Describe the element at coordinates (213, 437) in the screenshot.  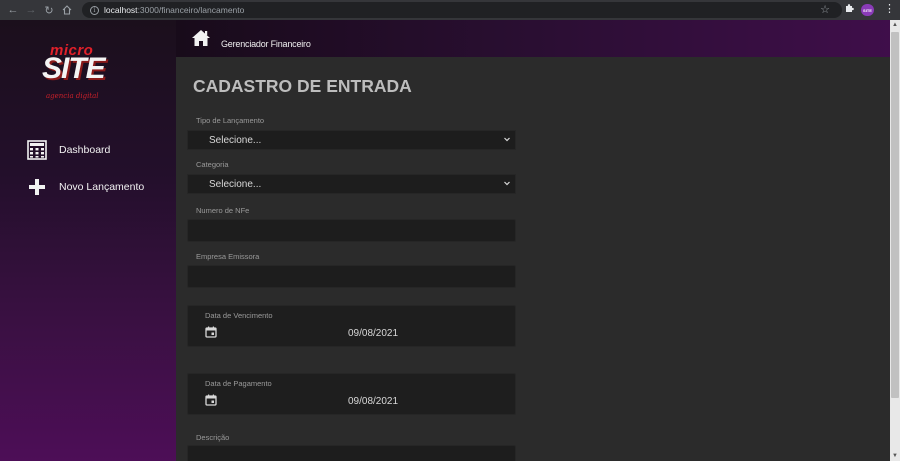
I see `descricao-label: Descrição` at that location.